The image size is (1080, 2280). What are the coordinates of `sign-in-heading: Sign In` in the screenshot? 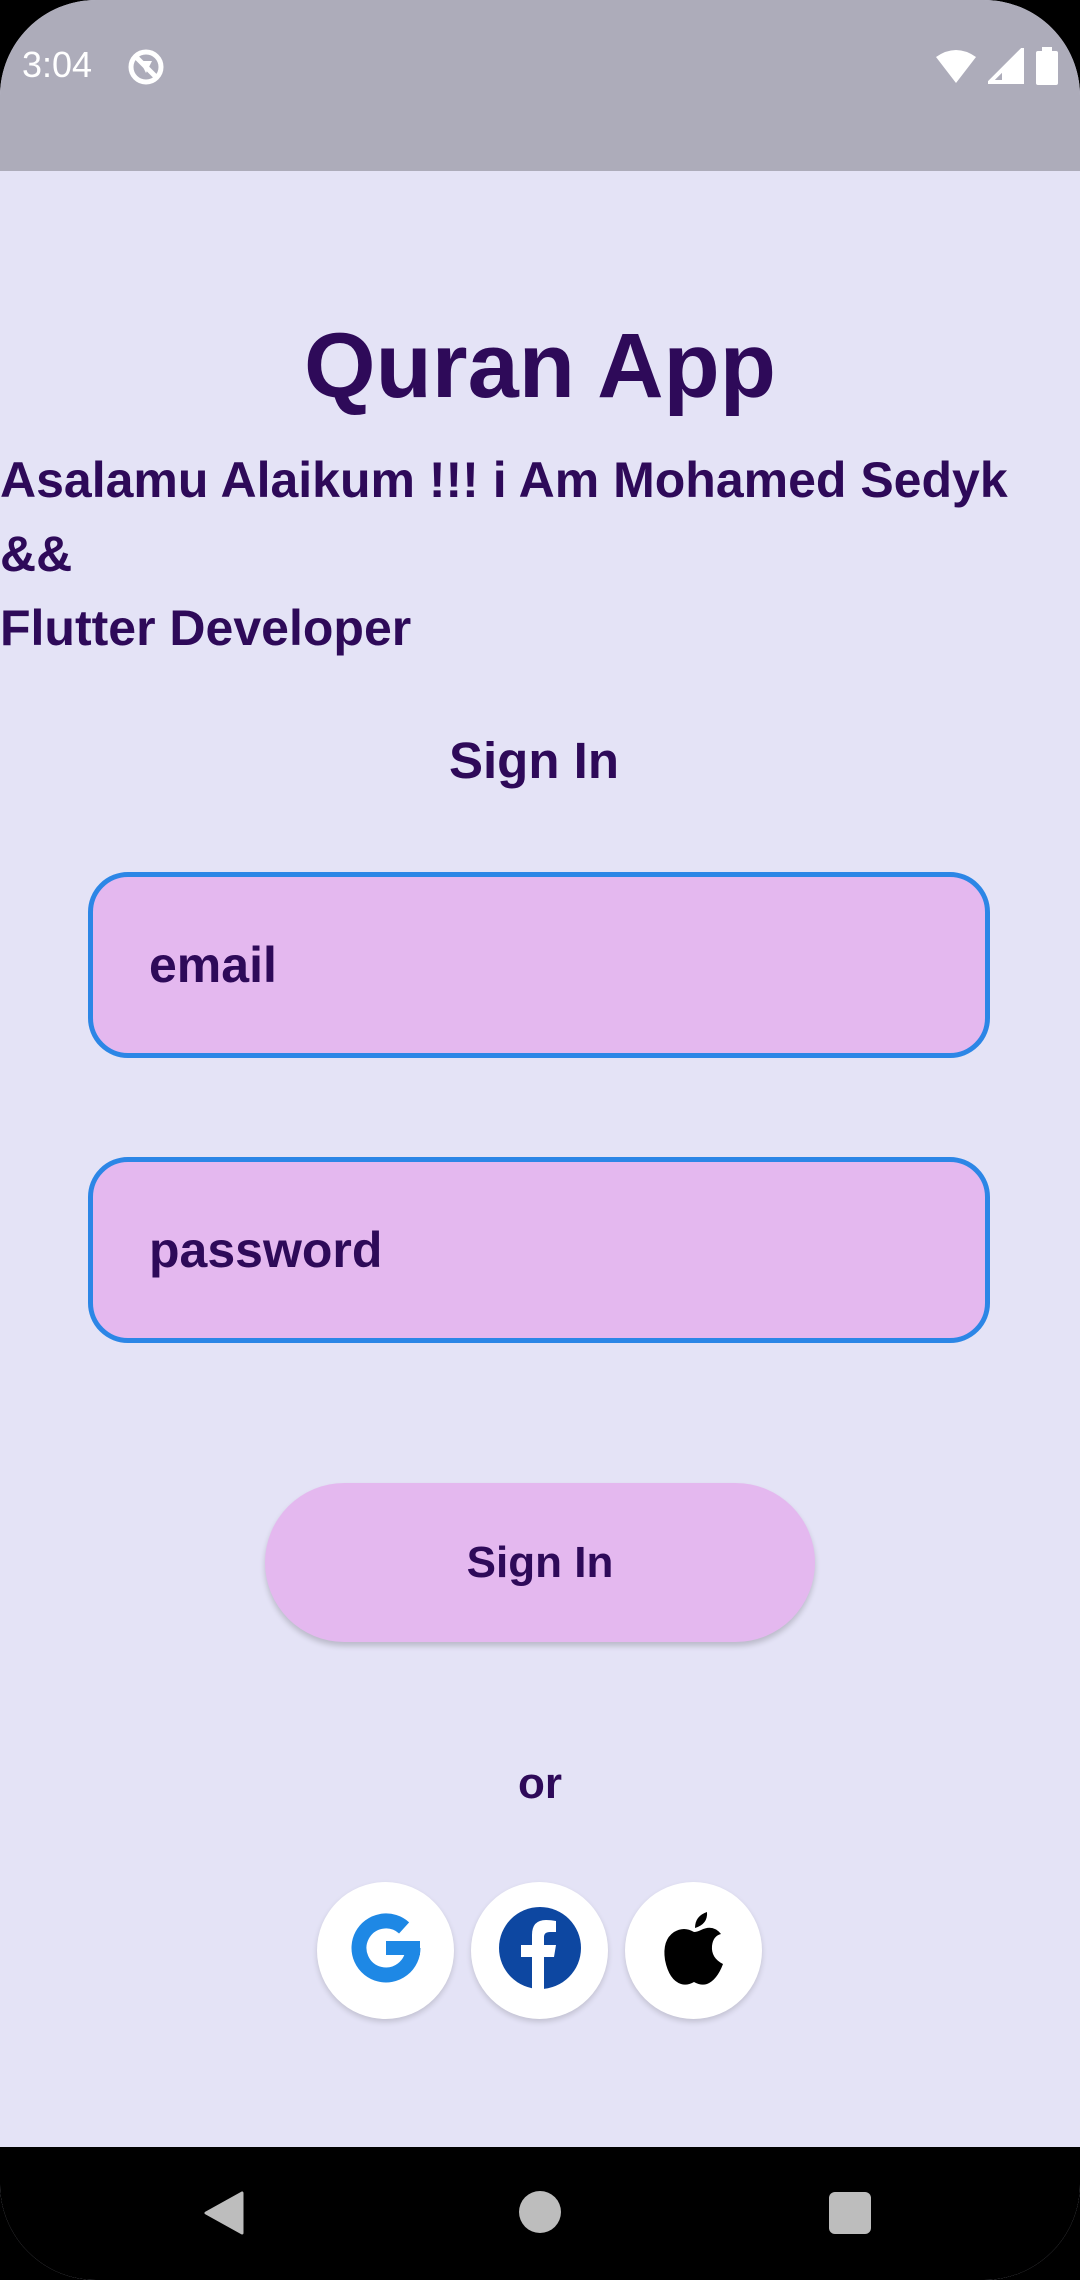 It's located at (534, 760).